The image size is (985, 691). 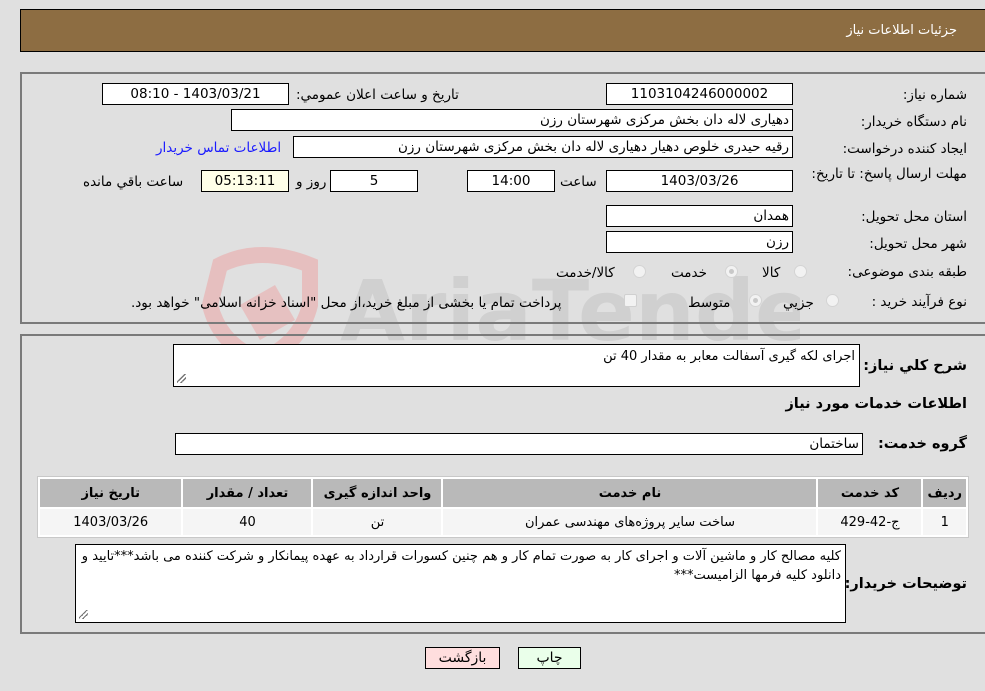 What do you see at coordinates (904, 149) in the screenshot?
I see `creator-label: ایجاد کننده درخواست:` at bounding box center [904, 149].